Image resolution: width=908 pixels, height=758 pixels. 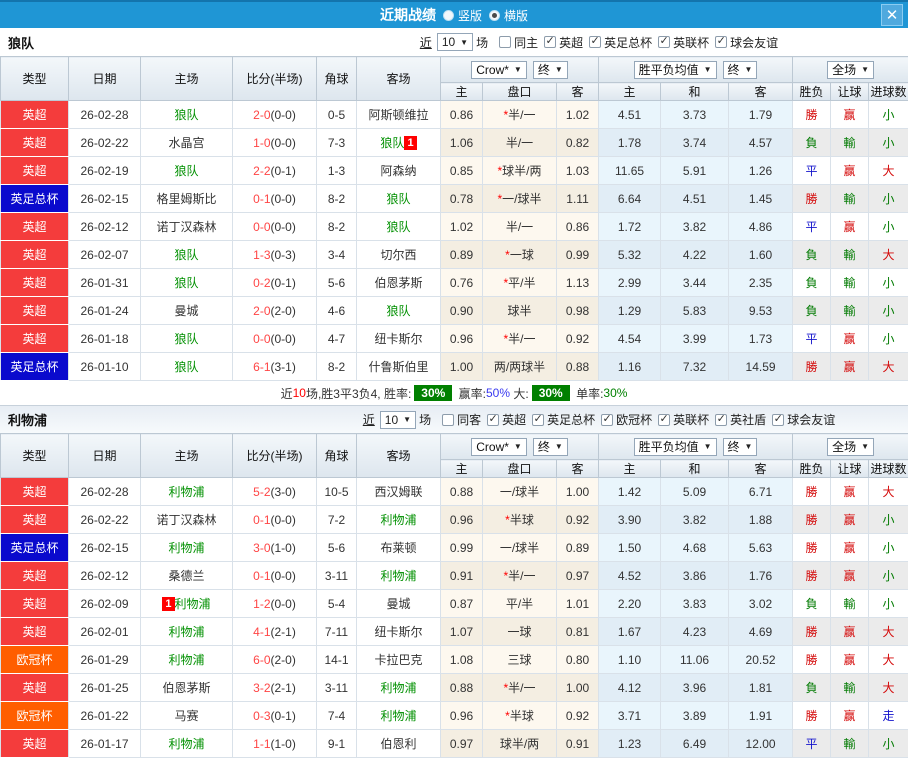 What do you see at coordinates (508, 15) in the screenshot?
I see `radio-horizontal-layout: 横版` at bounding box center [508, 15].